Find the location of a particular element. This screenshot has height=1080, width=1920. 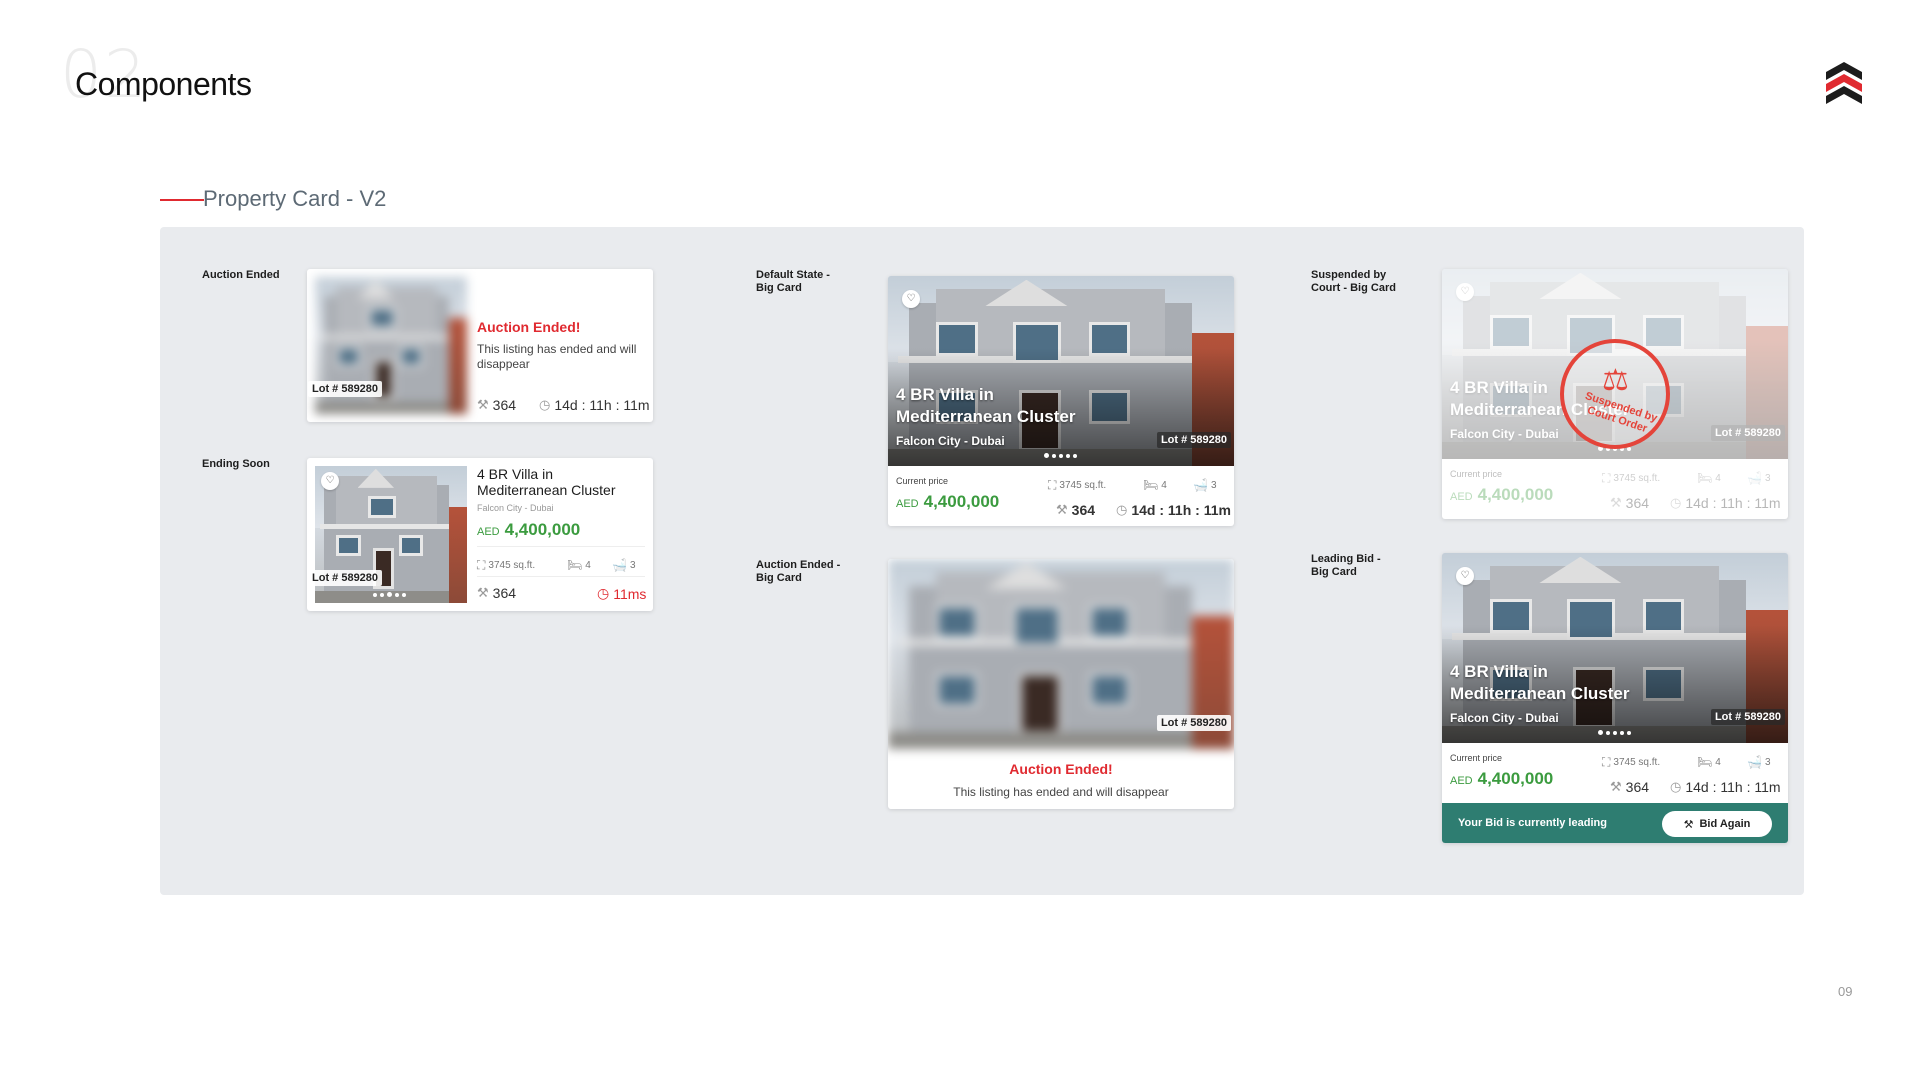

label-ended-big: Auction Ended - Big Card is located at coordinates (798, 571).